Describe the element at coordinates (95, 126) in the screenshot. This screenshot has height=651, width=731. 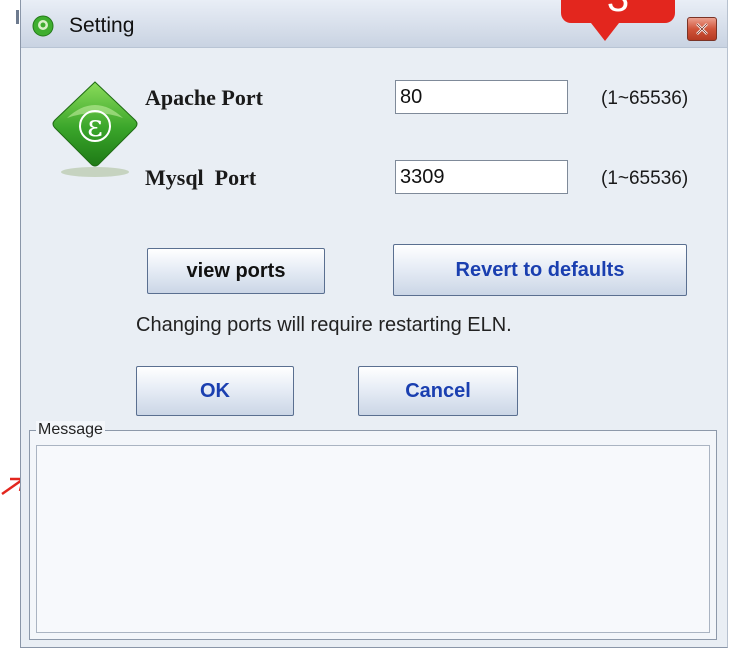
I see `svg-text: ε` at that location.